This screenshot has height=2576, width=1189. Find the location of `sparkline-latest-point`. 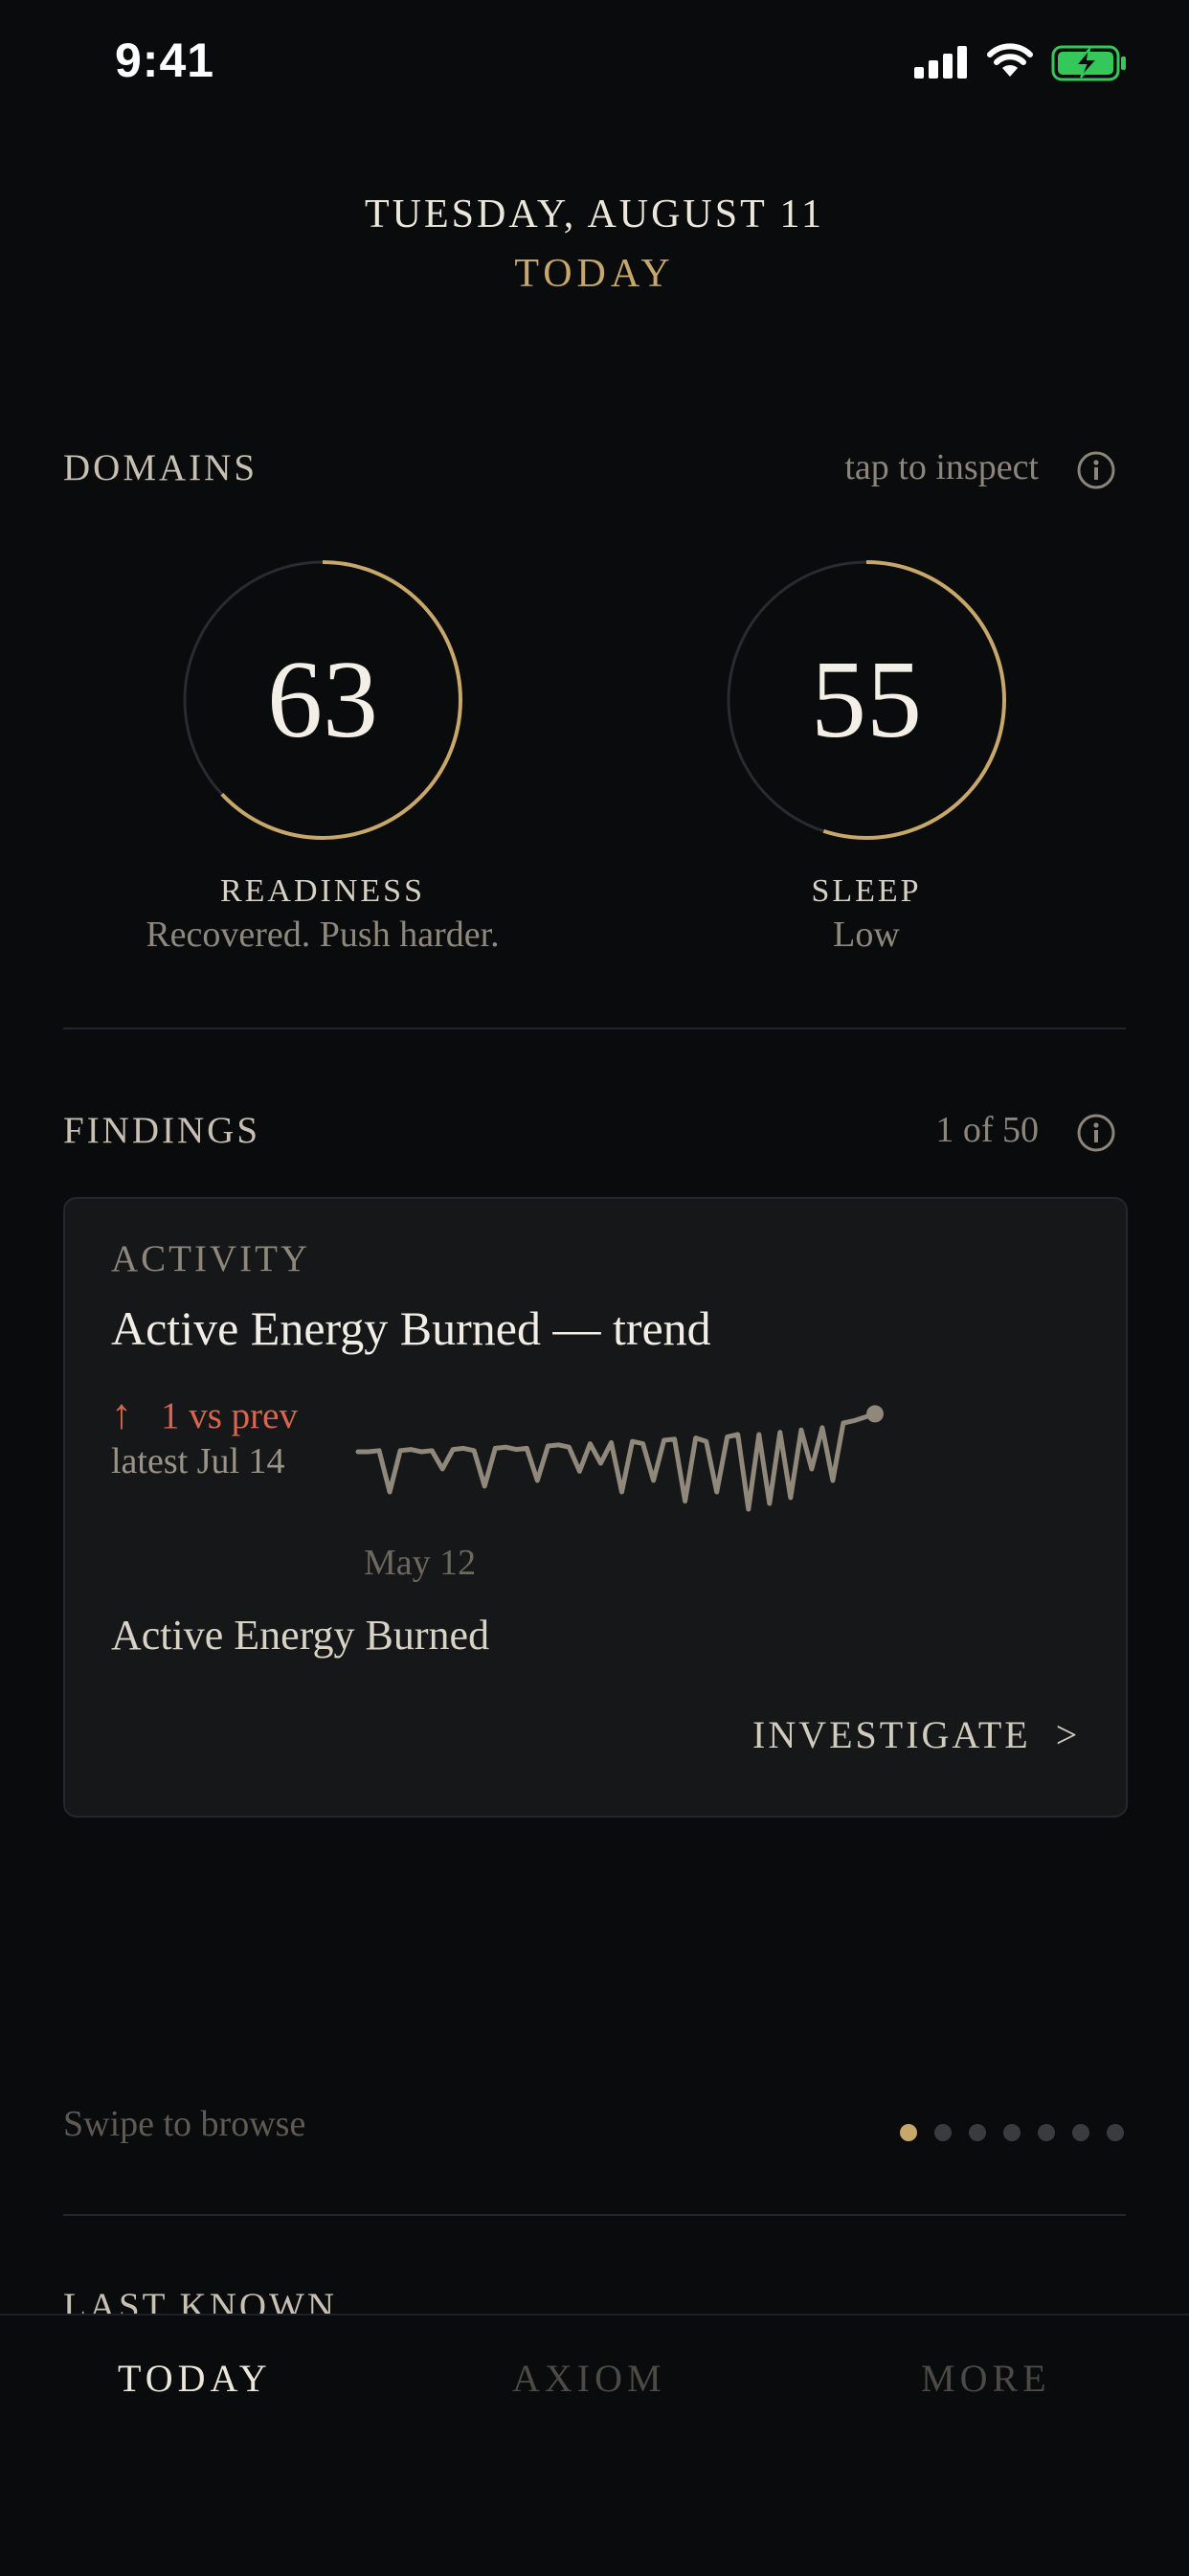

sparkline-latest-point is located at coordinates (875, 1414).